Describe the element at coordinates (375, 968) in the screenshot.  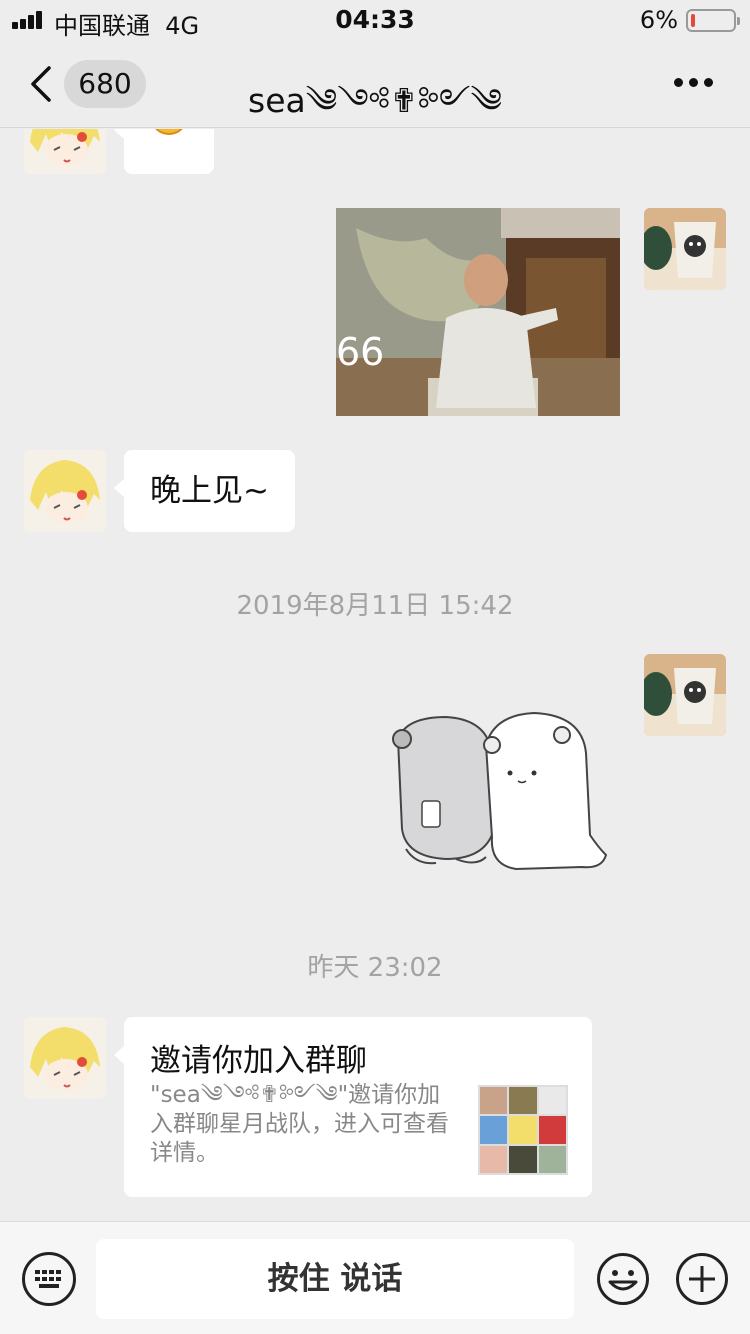
I see `message-timestamp: 昨天 23:02` at that location.